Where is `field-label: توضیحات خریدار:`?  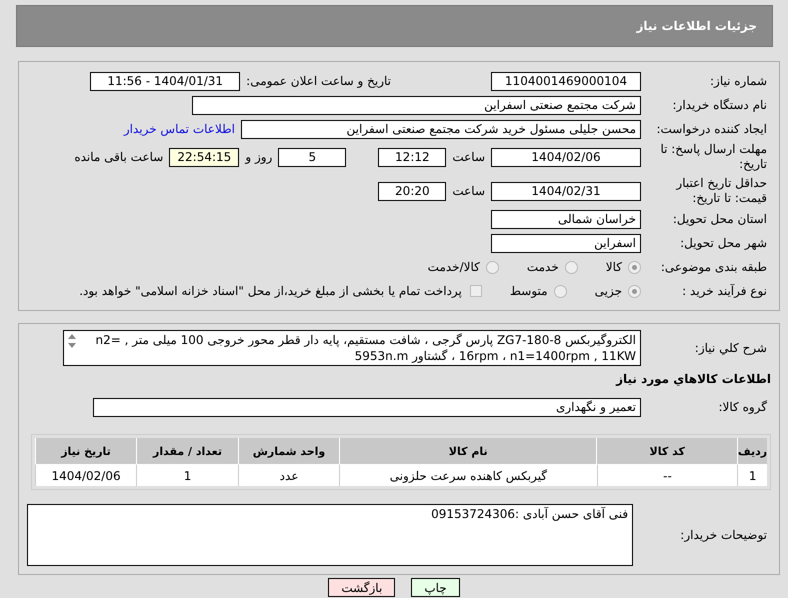 field-label: توضیحات خریدار: is located at coordinates (723, 535).